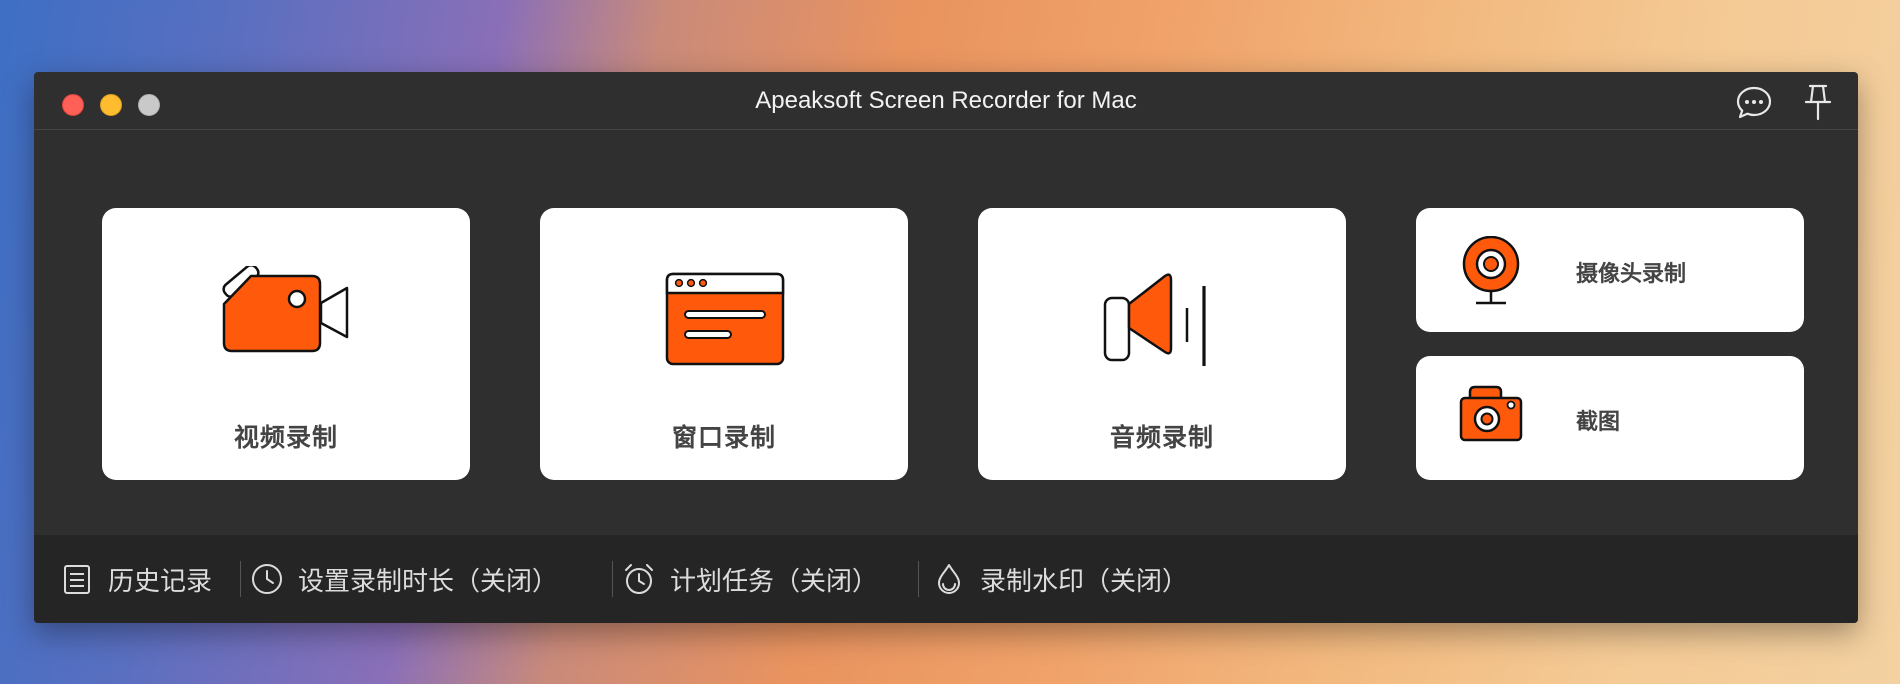 The image size is (1900, 684). Describe the element at coordinates (160, 581) in the screenshot. I see `history-label: 历史记录` at that location.